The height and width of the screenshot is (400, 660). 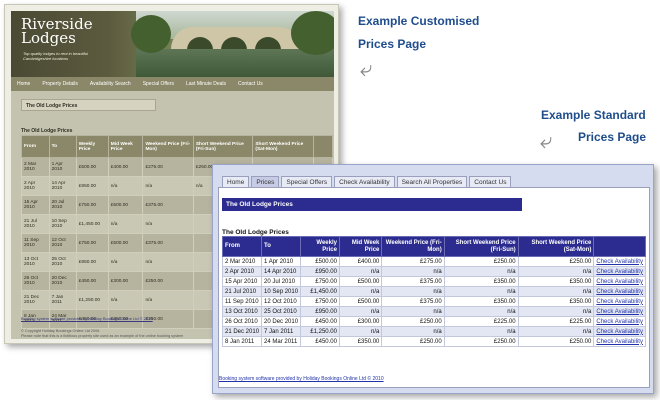 I want to click on column-header: Weekend Price (Fri-Mon), so click(x=168, y=146).